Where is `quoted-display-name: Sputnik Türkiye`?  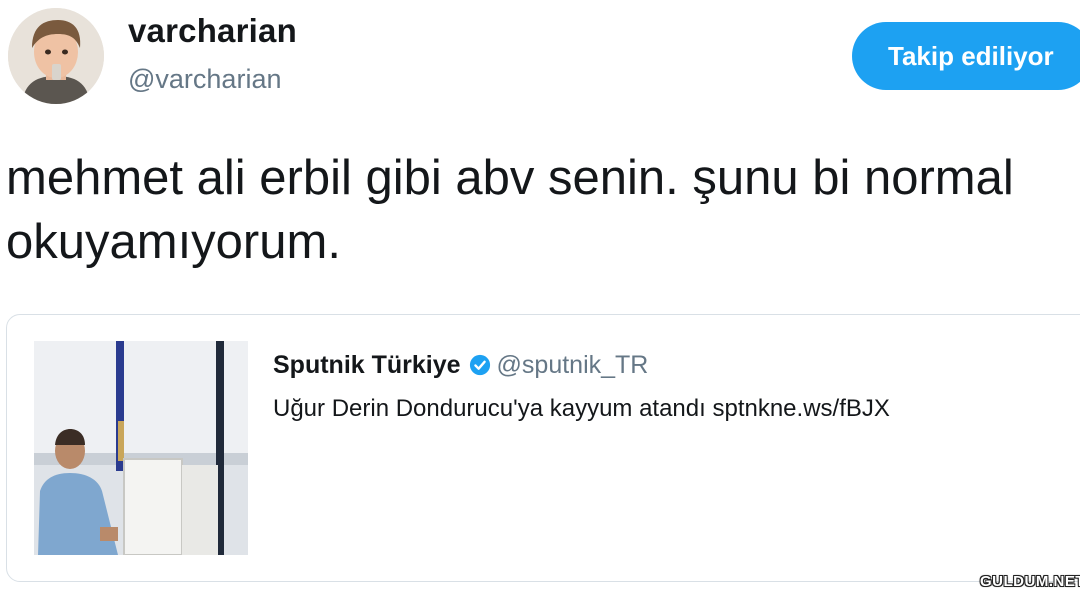 quoted-display-name: Sputnik Türkiye is located at coordinates (367, 365).